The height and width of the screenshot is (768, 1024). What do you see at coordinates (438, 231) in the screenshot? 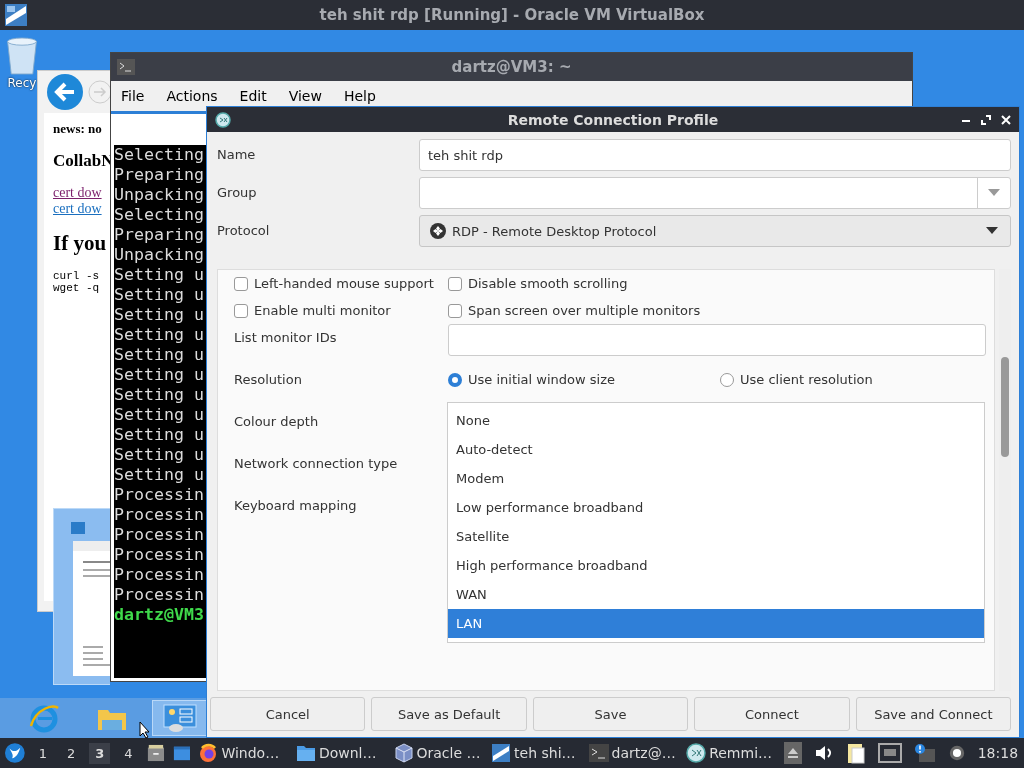
I see `rdp-icon` at bounding box center [438, 231].